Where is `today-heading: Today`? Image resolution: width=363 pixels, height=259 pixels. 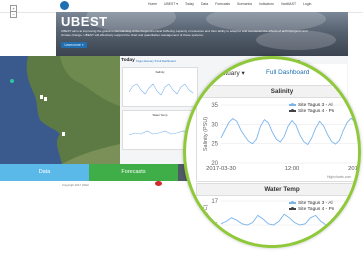 today-heading: Today is located at coordinates (128, 60).